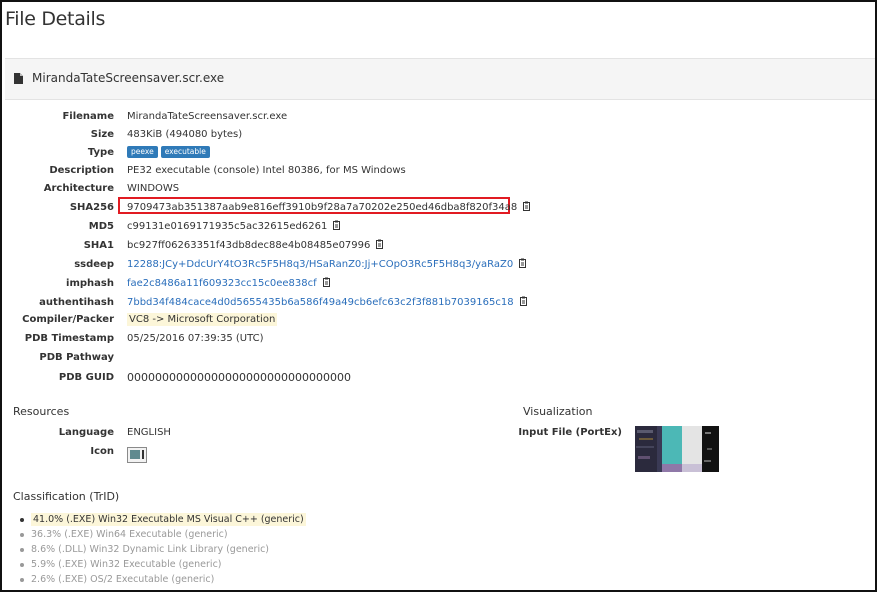  What do you see at coordinates (440, 79) in the screenshot?
I see `file-header: MirandaTateScreensaver.scr.exe` at bounding box center [440, 79].